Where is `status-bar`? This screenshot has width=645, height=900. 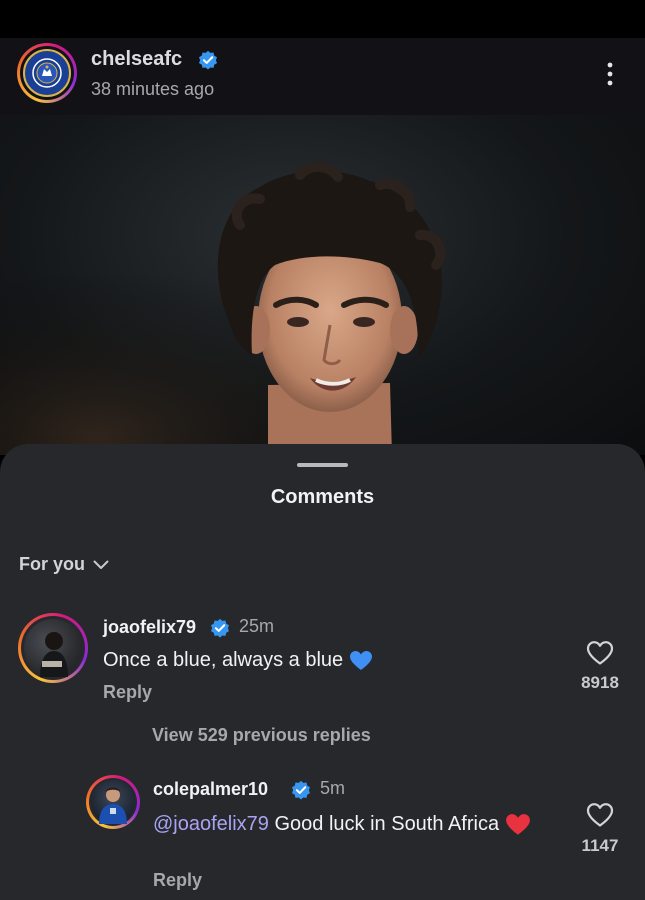
status-bar is located at coordinates (322, 19).